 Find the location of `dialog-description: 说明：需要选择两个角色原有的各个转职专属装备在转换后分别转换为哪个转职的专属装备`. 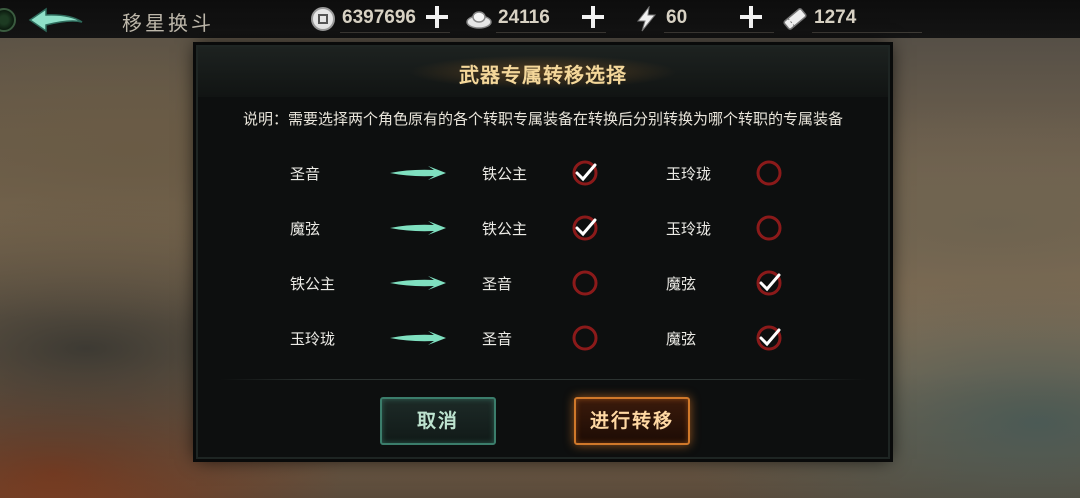

dialog-description: 说明：需要选择两个角色原有的各个转职专属装备在转换后分别转换为哪个转职的专属装备 is located at coordinates (542, 119).